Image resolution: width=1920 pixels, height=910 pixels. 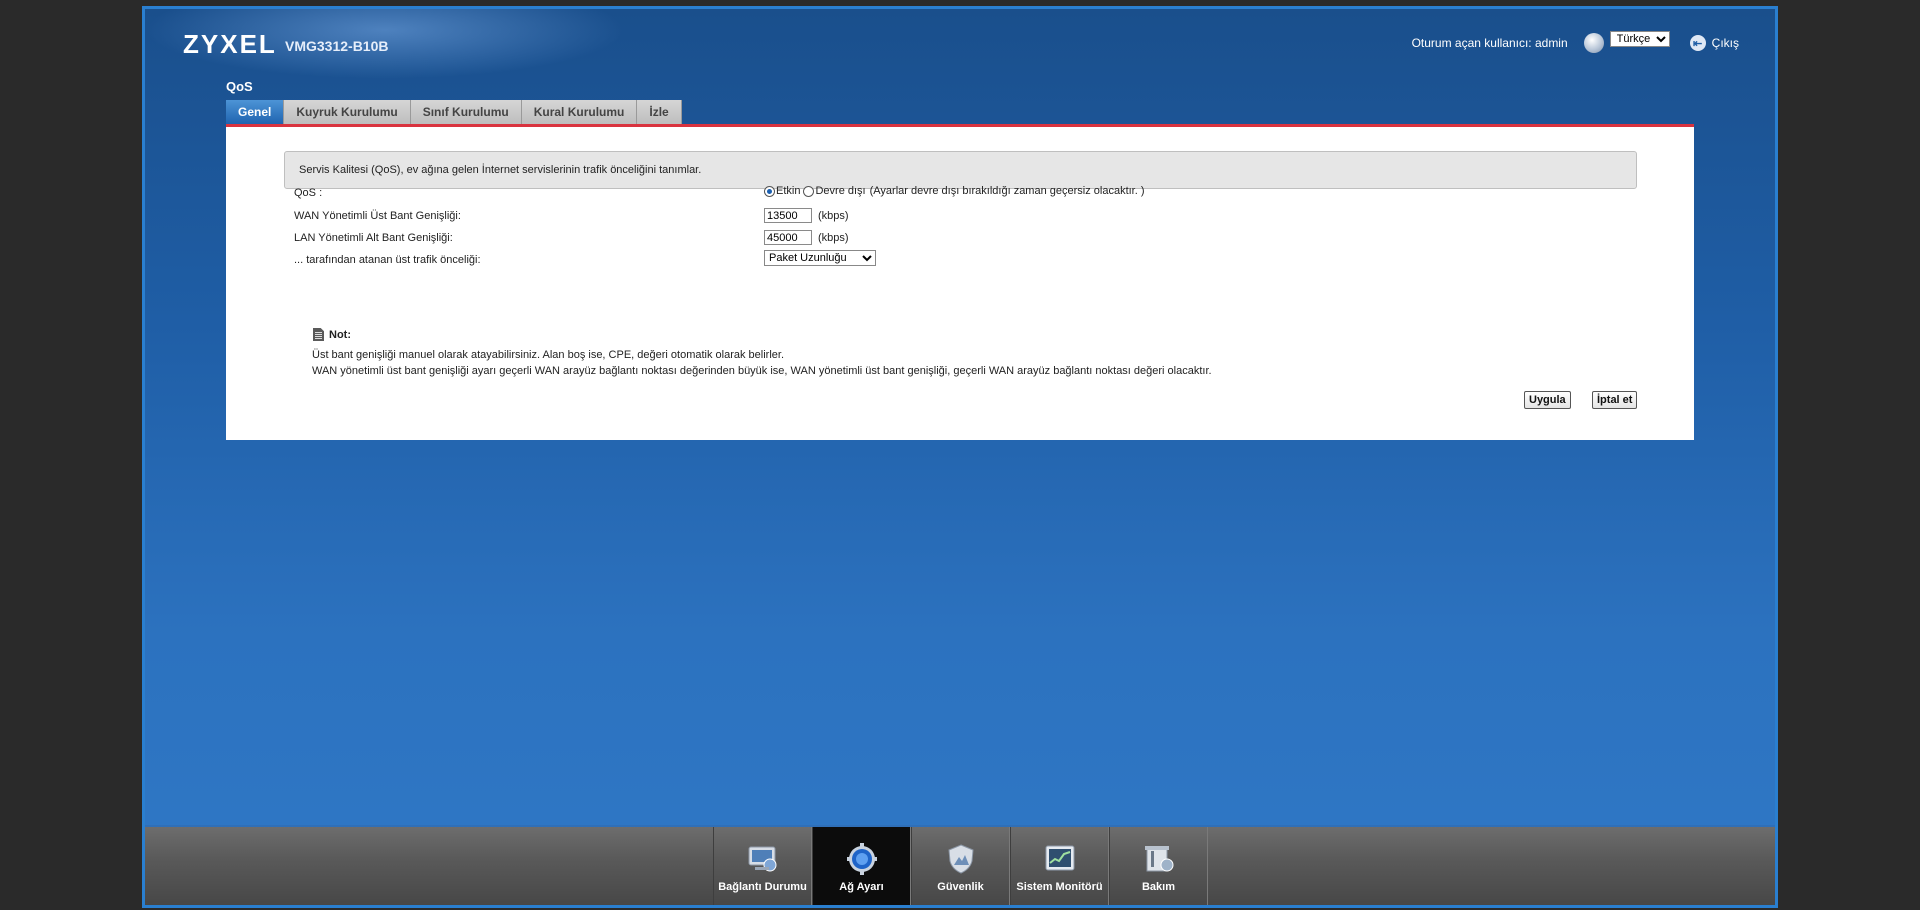 What do you see at coordinates (788, 191) in the screenshot?
I see `qos-enabled-label: Etkin` at bounding box center [788, 191].